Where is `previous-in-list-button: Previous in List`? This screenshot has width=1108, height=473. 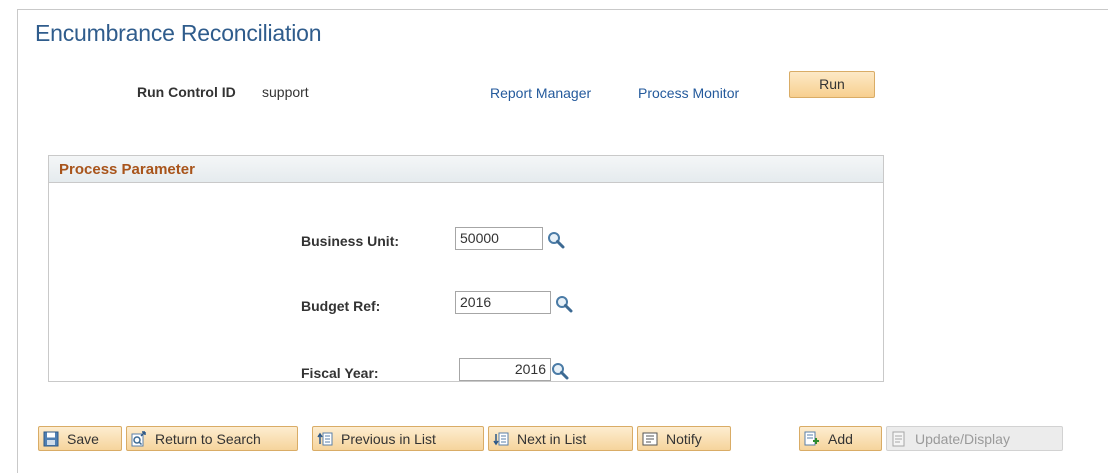
previous-in-list-button: Previous in List is located at coordinates (398, 438).